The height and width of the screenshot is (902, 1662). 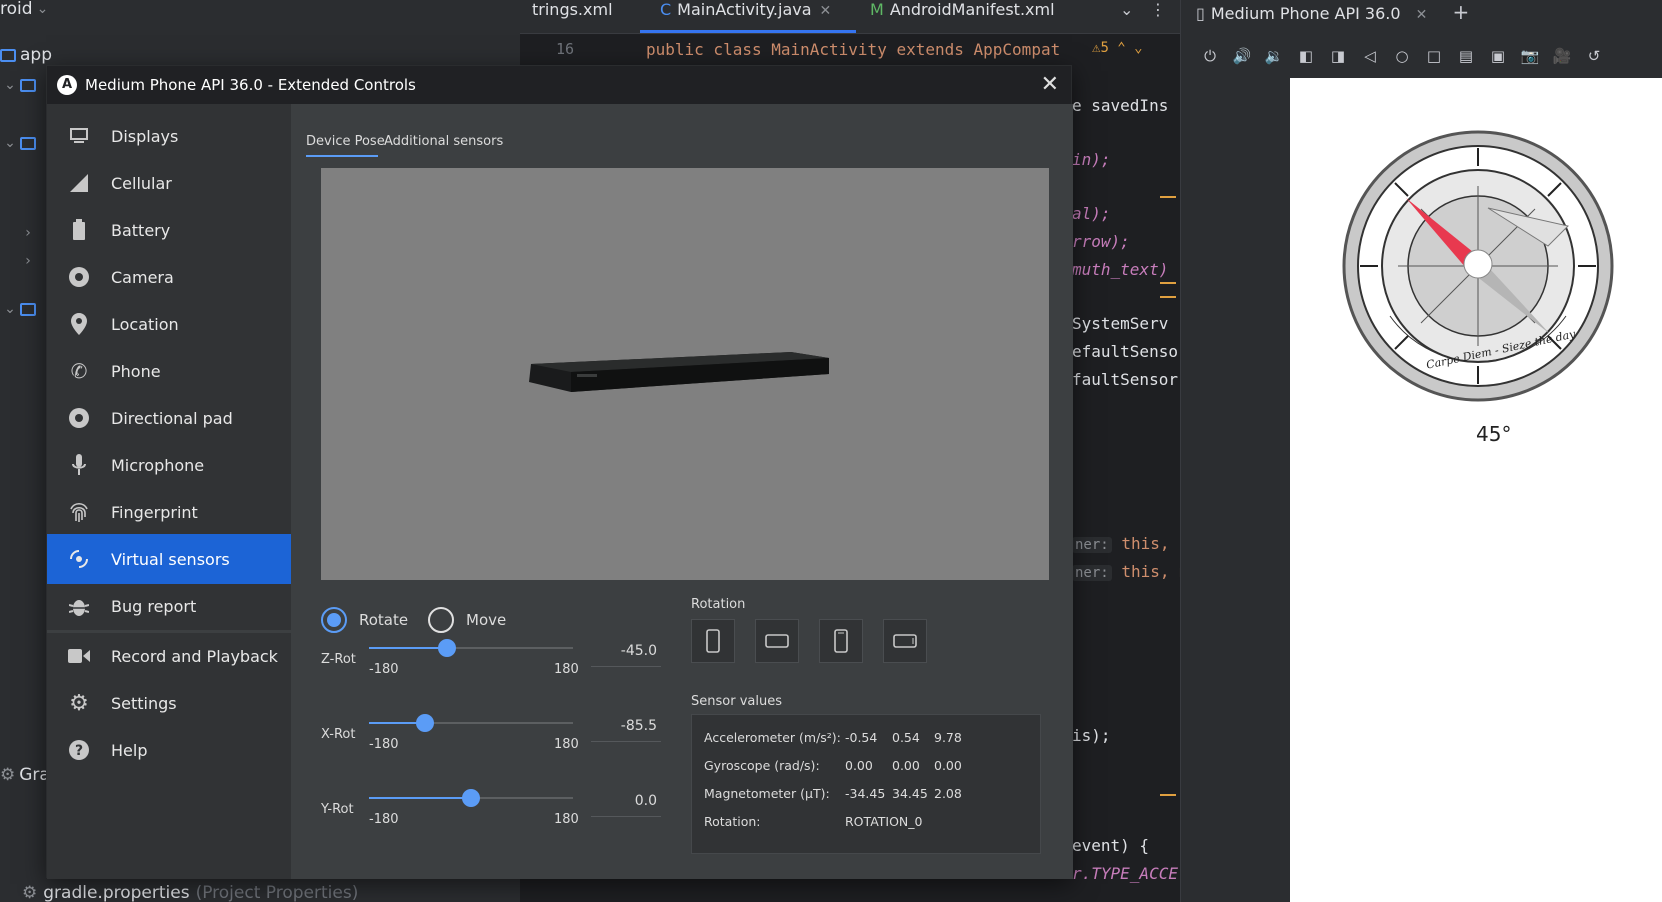 What do you see at coordinates (338, 734) in the screenshot?
I see `x-rot-label: X-Rot` at bounding box center [338, 734].